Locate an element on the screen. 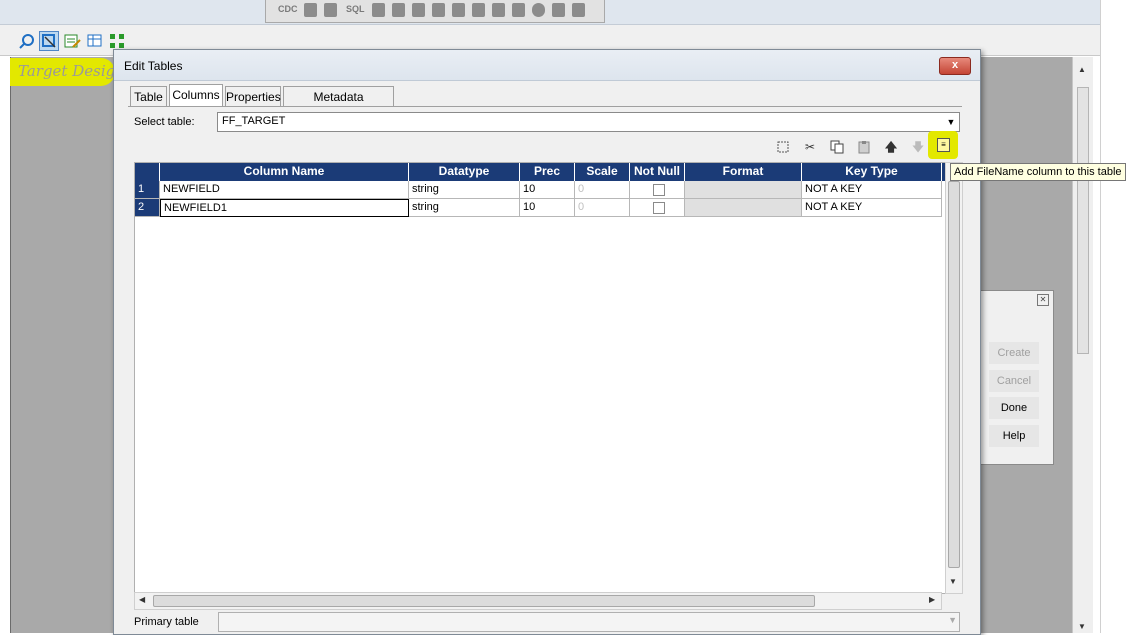 This screenshot has height=635, width=1148. sql-label: SQL is located at coordinates (355, 9).